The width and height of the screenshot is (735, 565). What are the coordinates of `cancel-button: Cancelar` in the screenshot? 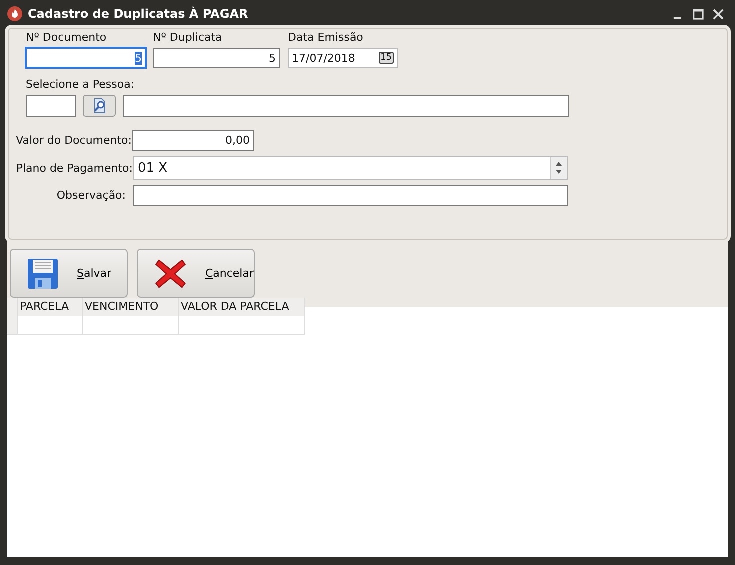 It's located at (196, 273).